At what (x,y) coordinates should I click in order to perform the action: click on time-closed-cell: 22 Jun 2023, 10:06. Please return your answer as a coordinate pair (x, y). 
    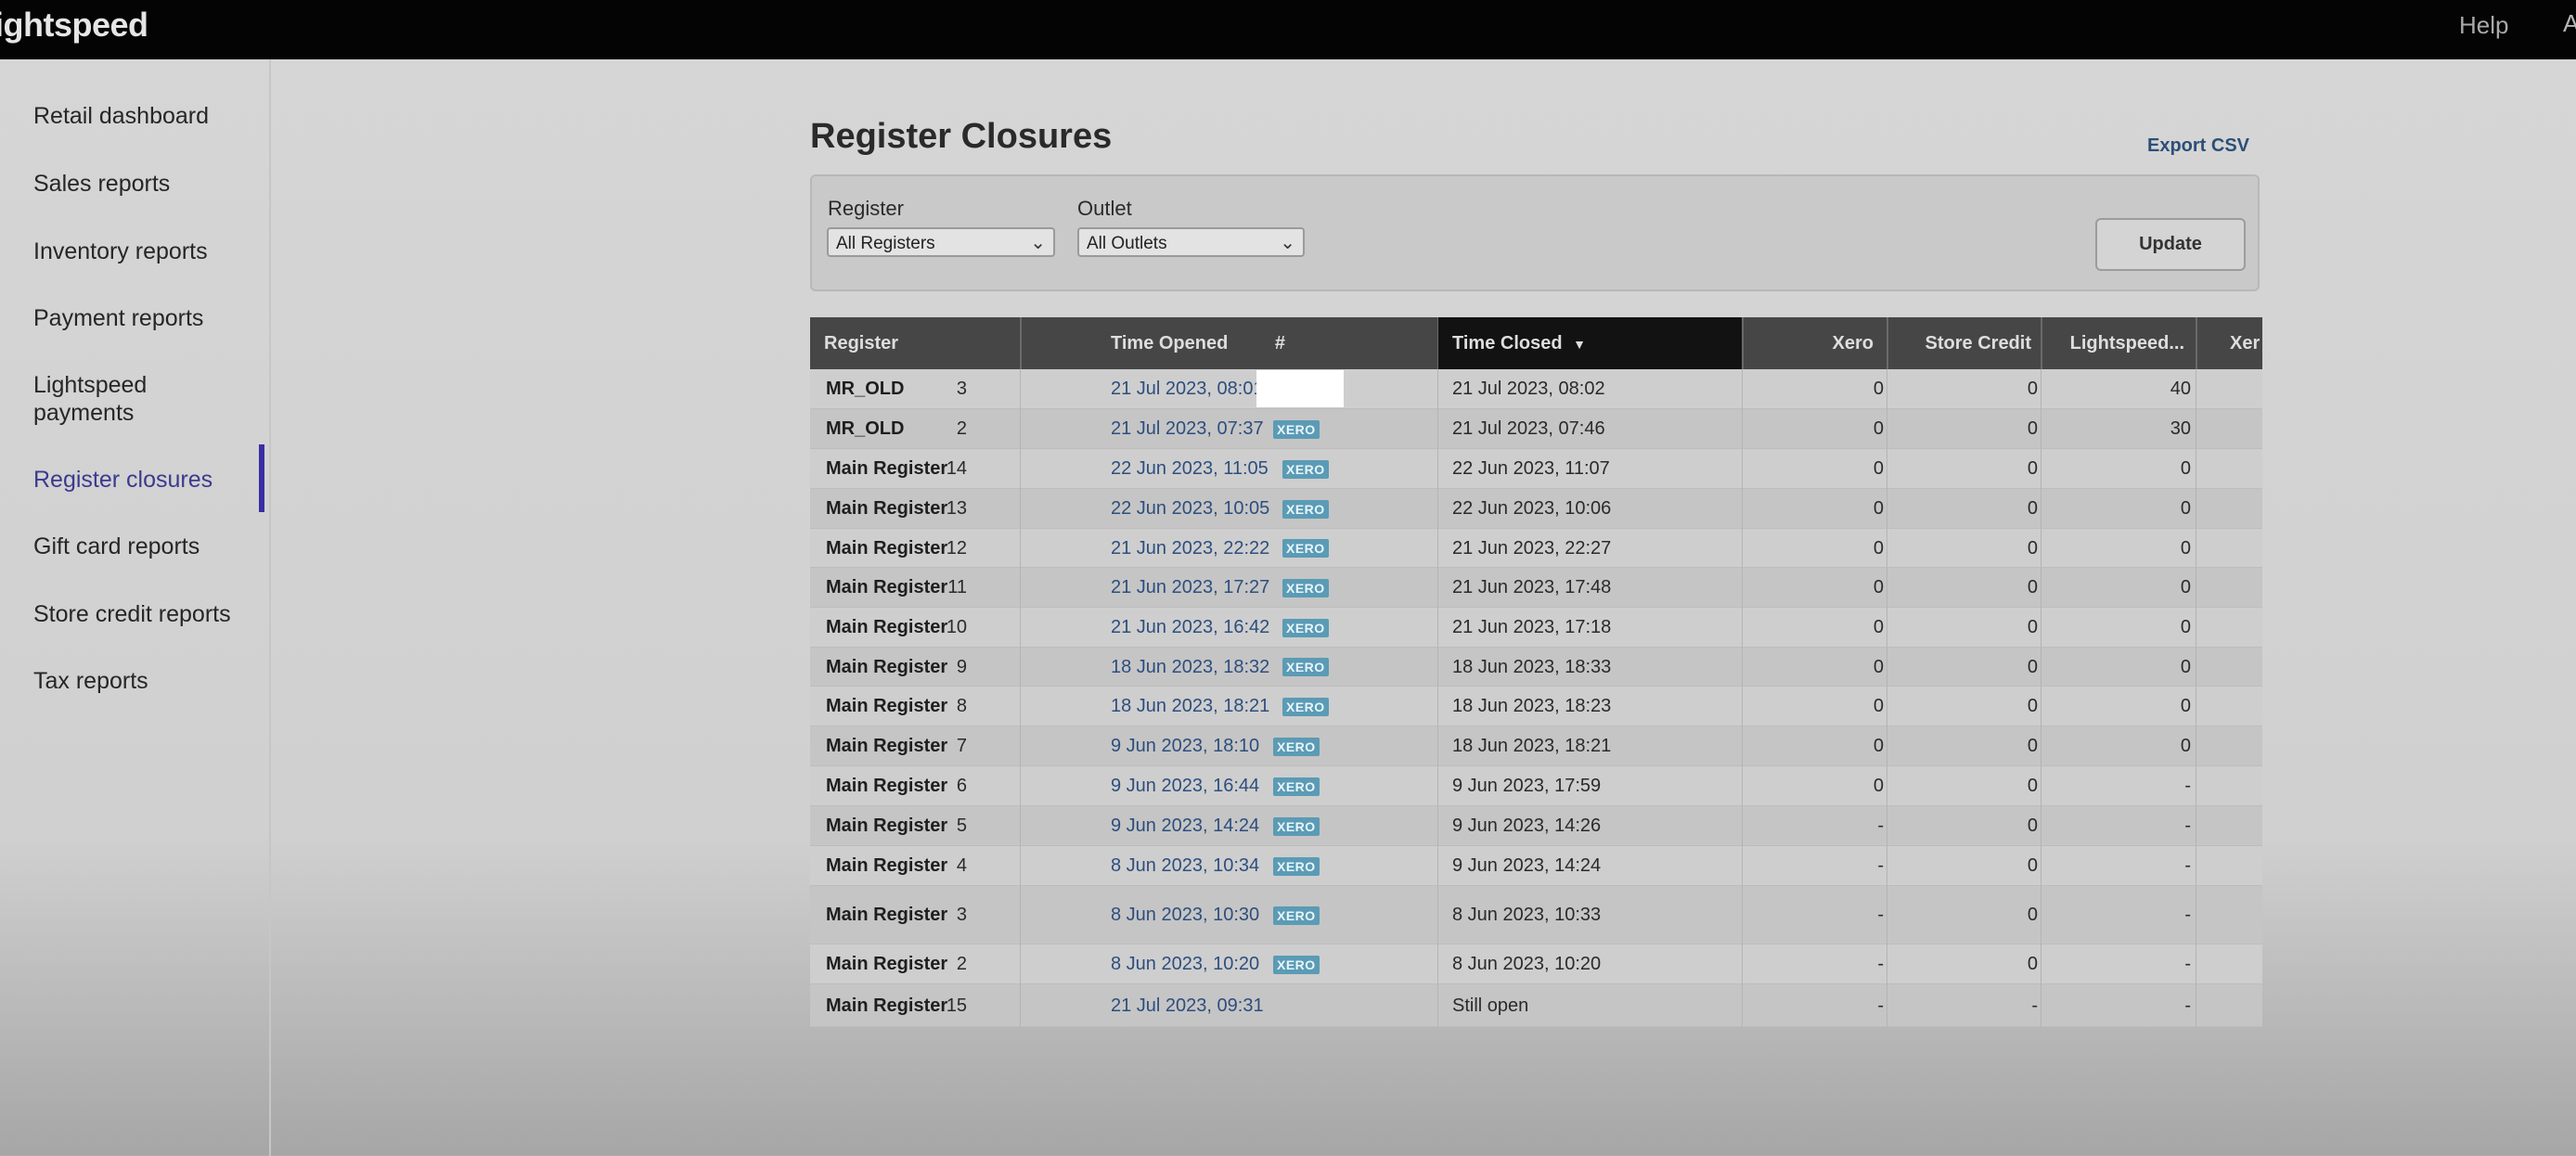
    Looking at the image, I should click on (1532, 508).